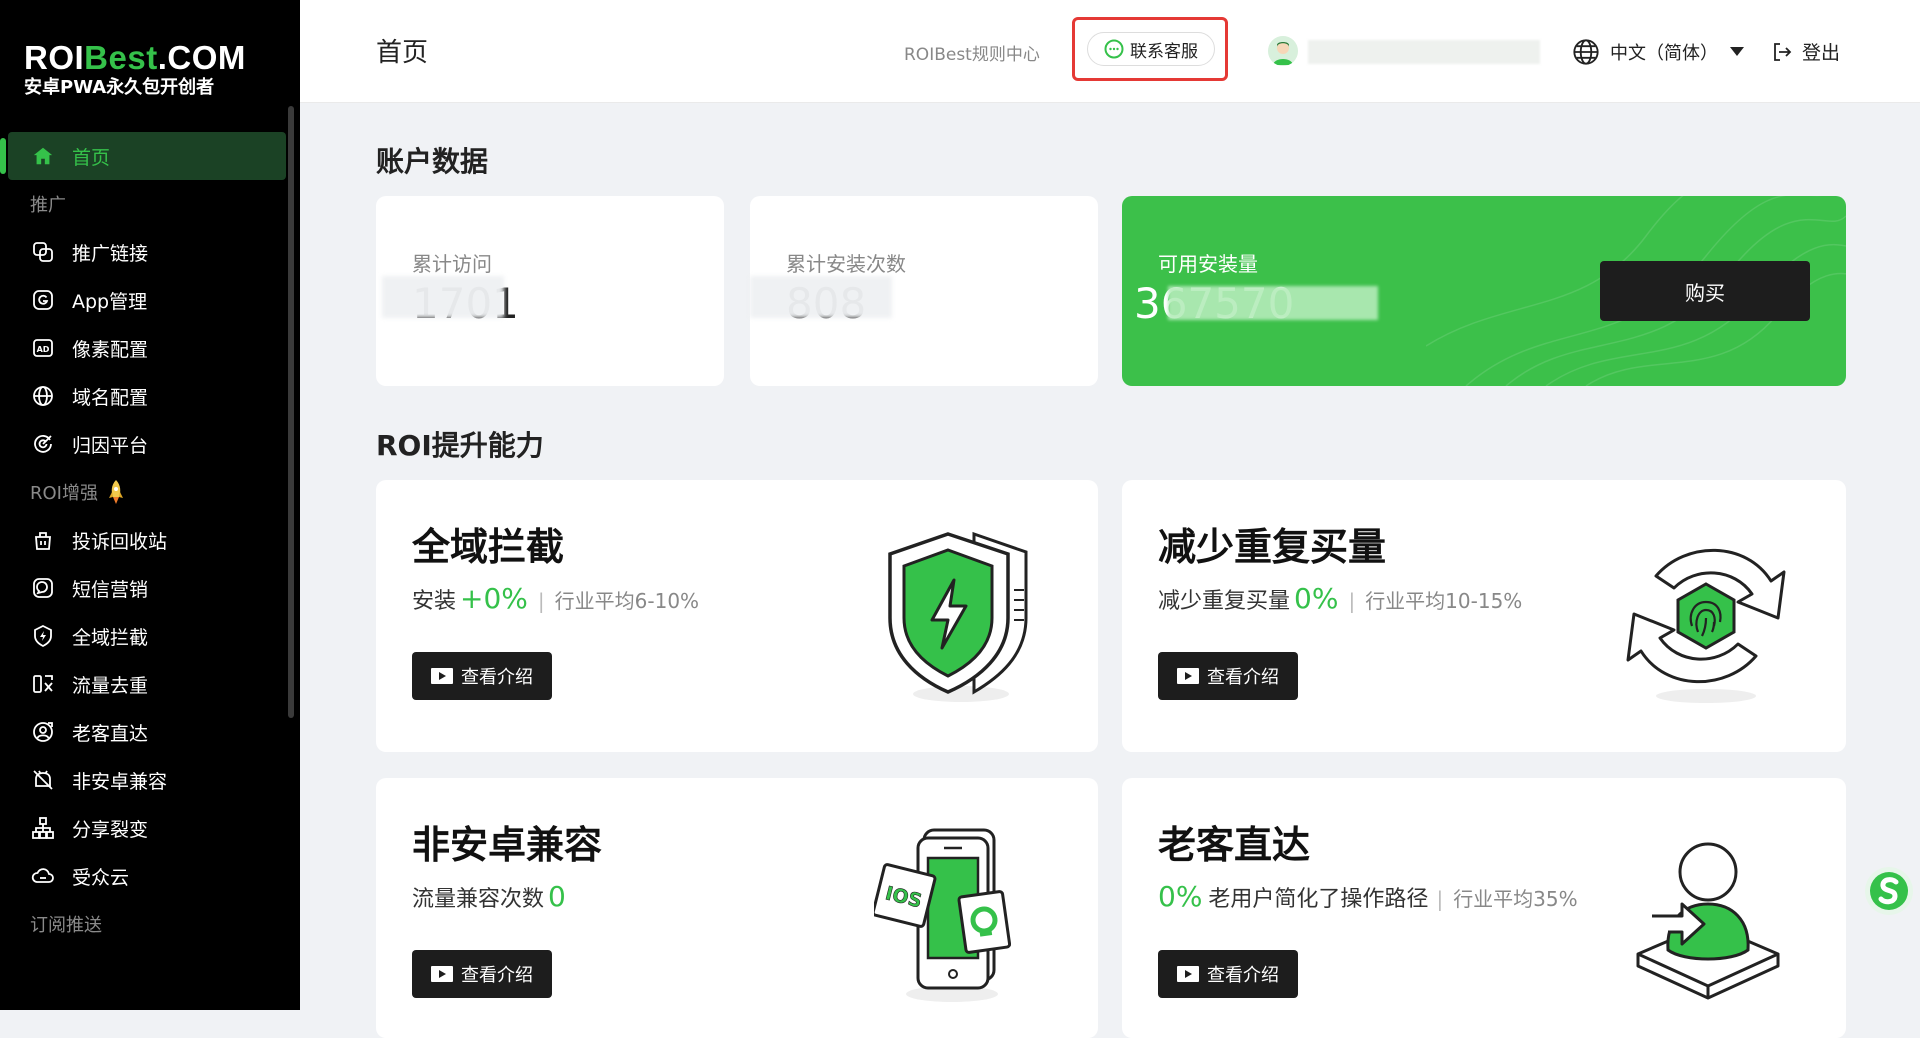  Describe the element at coordinates (846, 264) in the screenshot. I see `stat-total-installs-label: 累计安装次数` at that location.